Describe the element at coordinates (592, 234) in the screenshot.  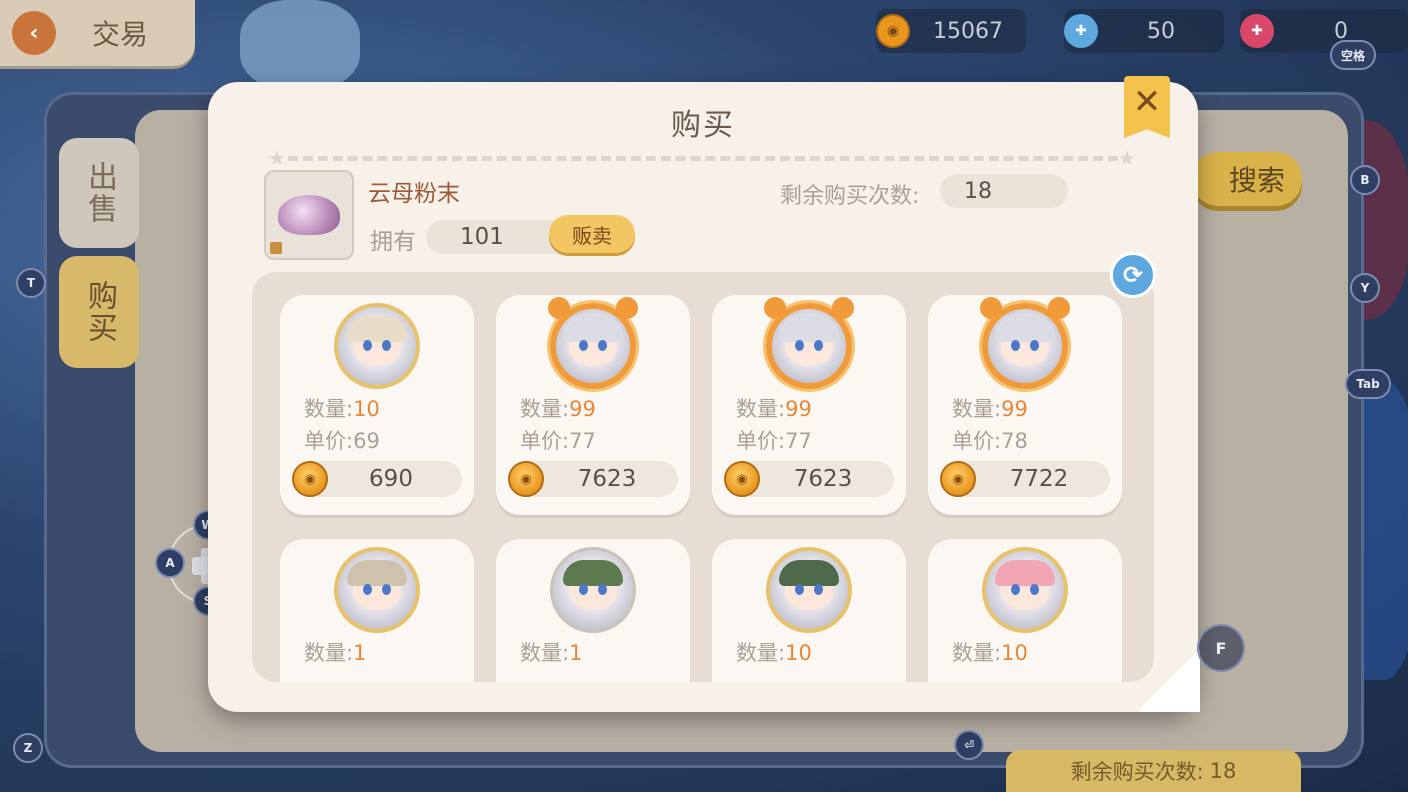
I see `sell-button: 贩卖` at that location.